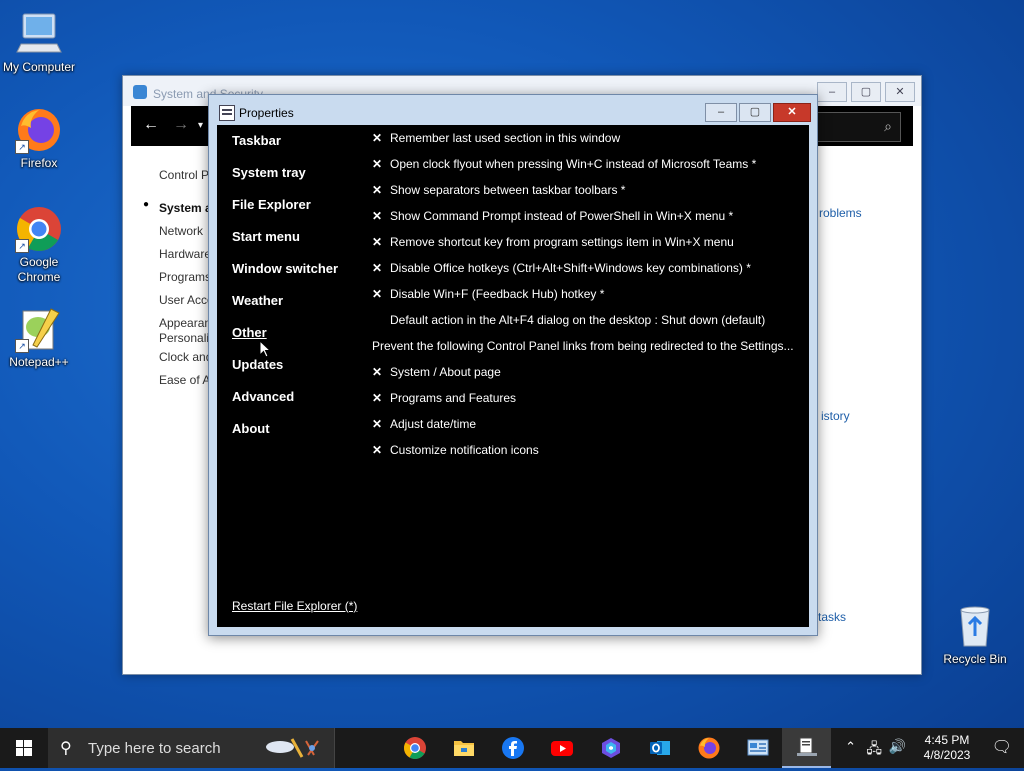  Describe the element at coordinates (832, 617) in the screenshot. I see `control-panel-link: tasks` at that location.